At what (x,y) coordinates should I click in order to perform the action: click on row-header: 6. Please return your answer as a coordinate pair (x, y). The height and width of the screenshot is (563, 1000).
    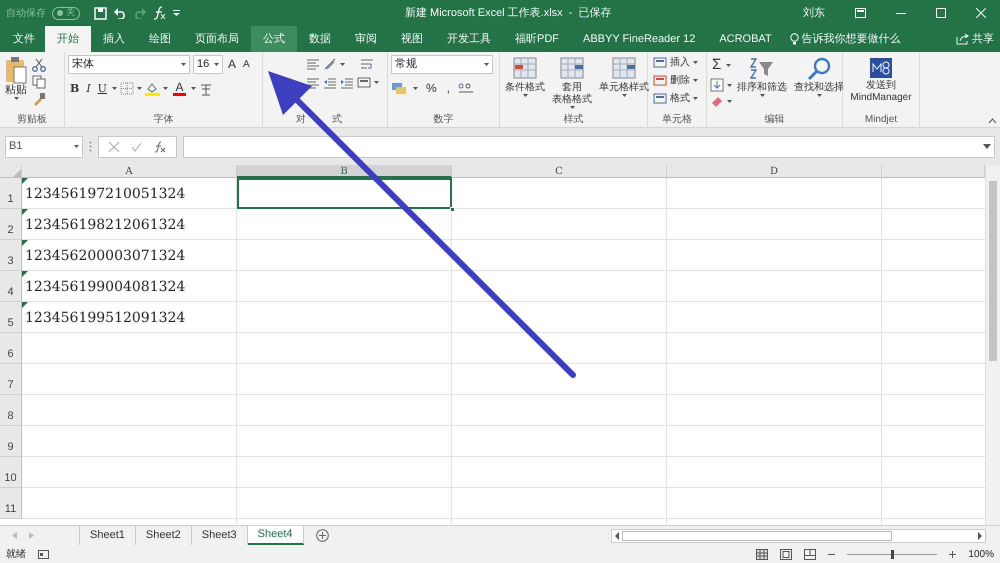
    Looking at the image, I should click on (11, 348).